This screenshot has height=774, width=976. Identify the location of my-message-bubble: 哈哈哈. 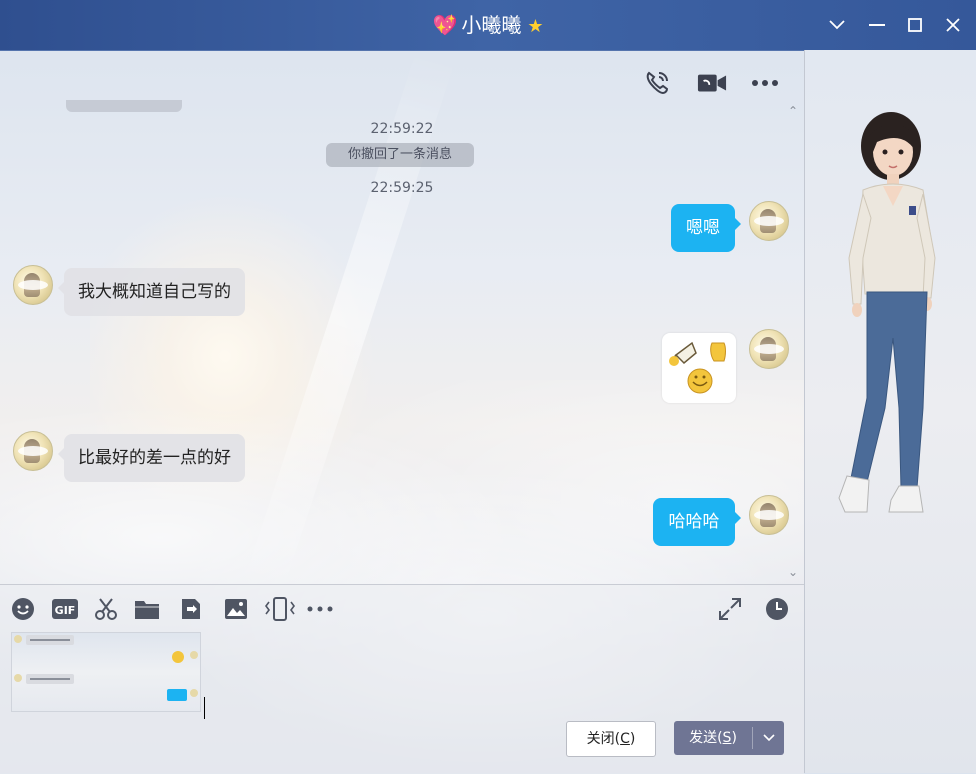
(697, 522).